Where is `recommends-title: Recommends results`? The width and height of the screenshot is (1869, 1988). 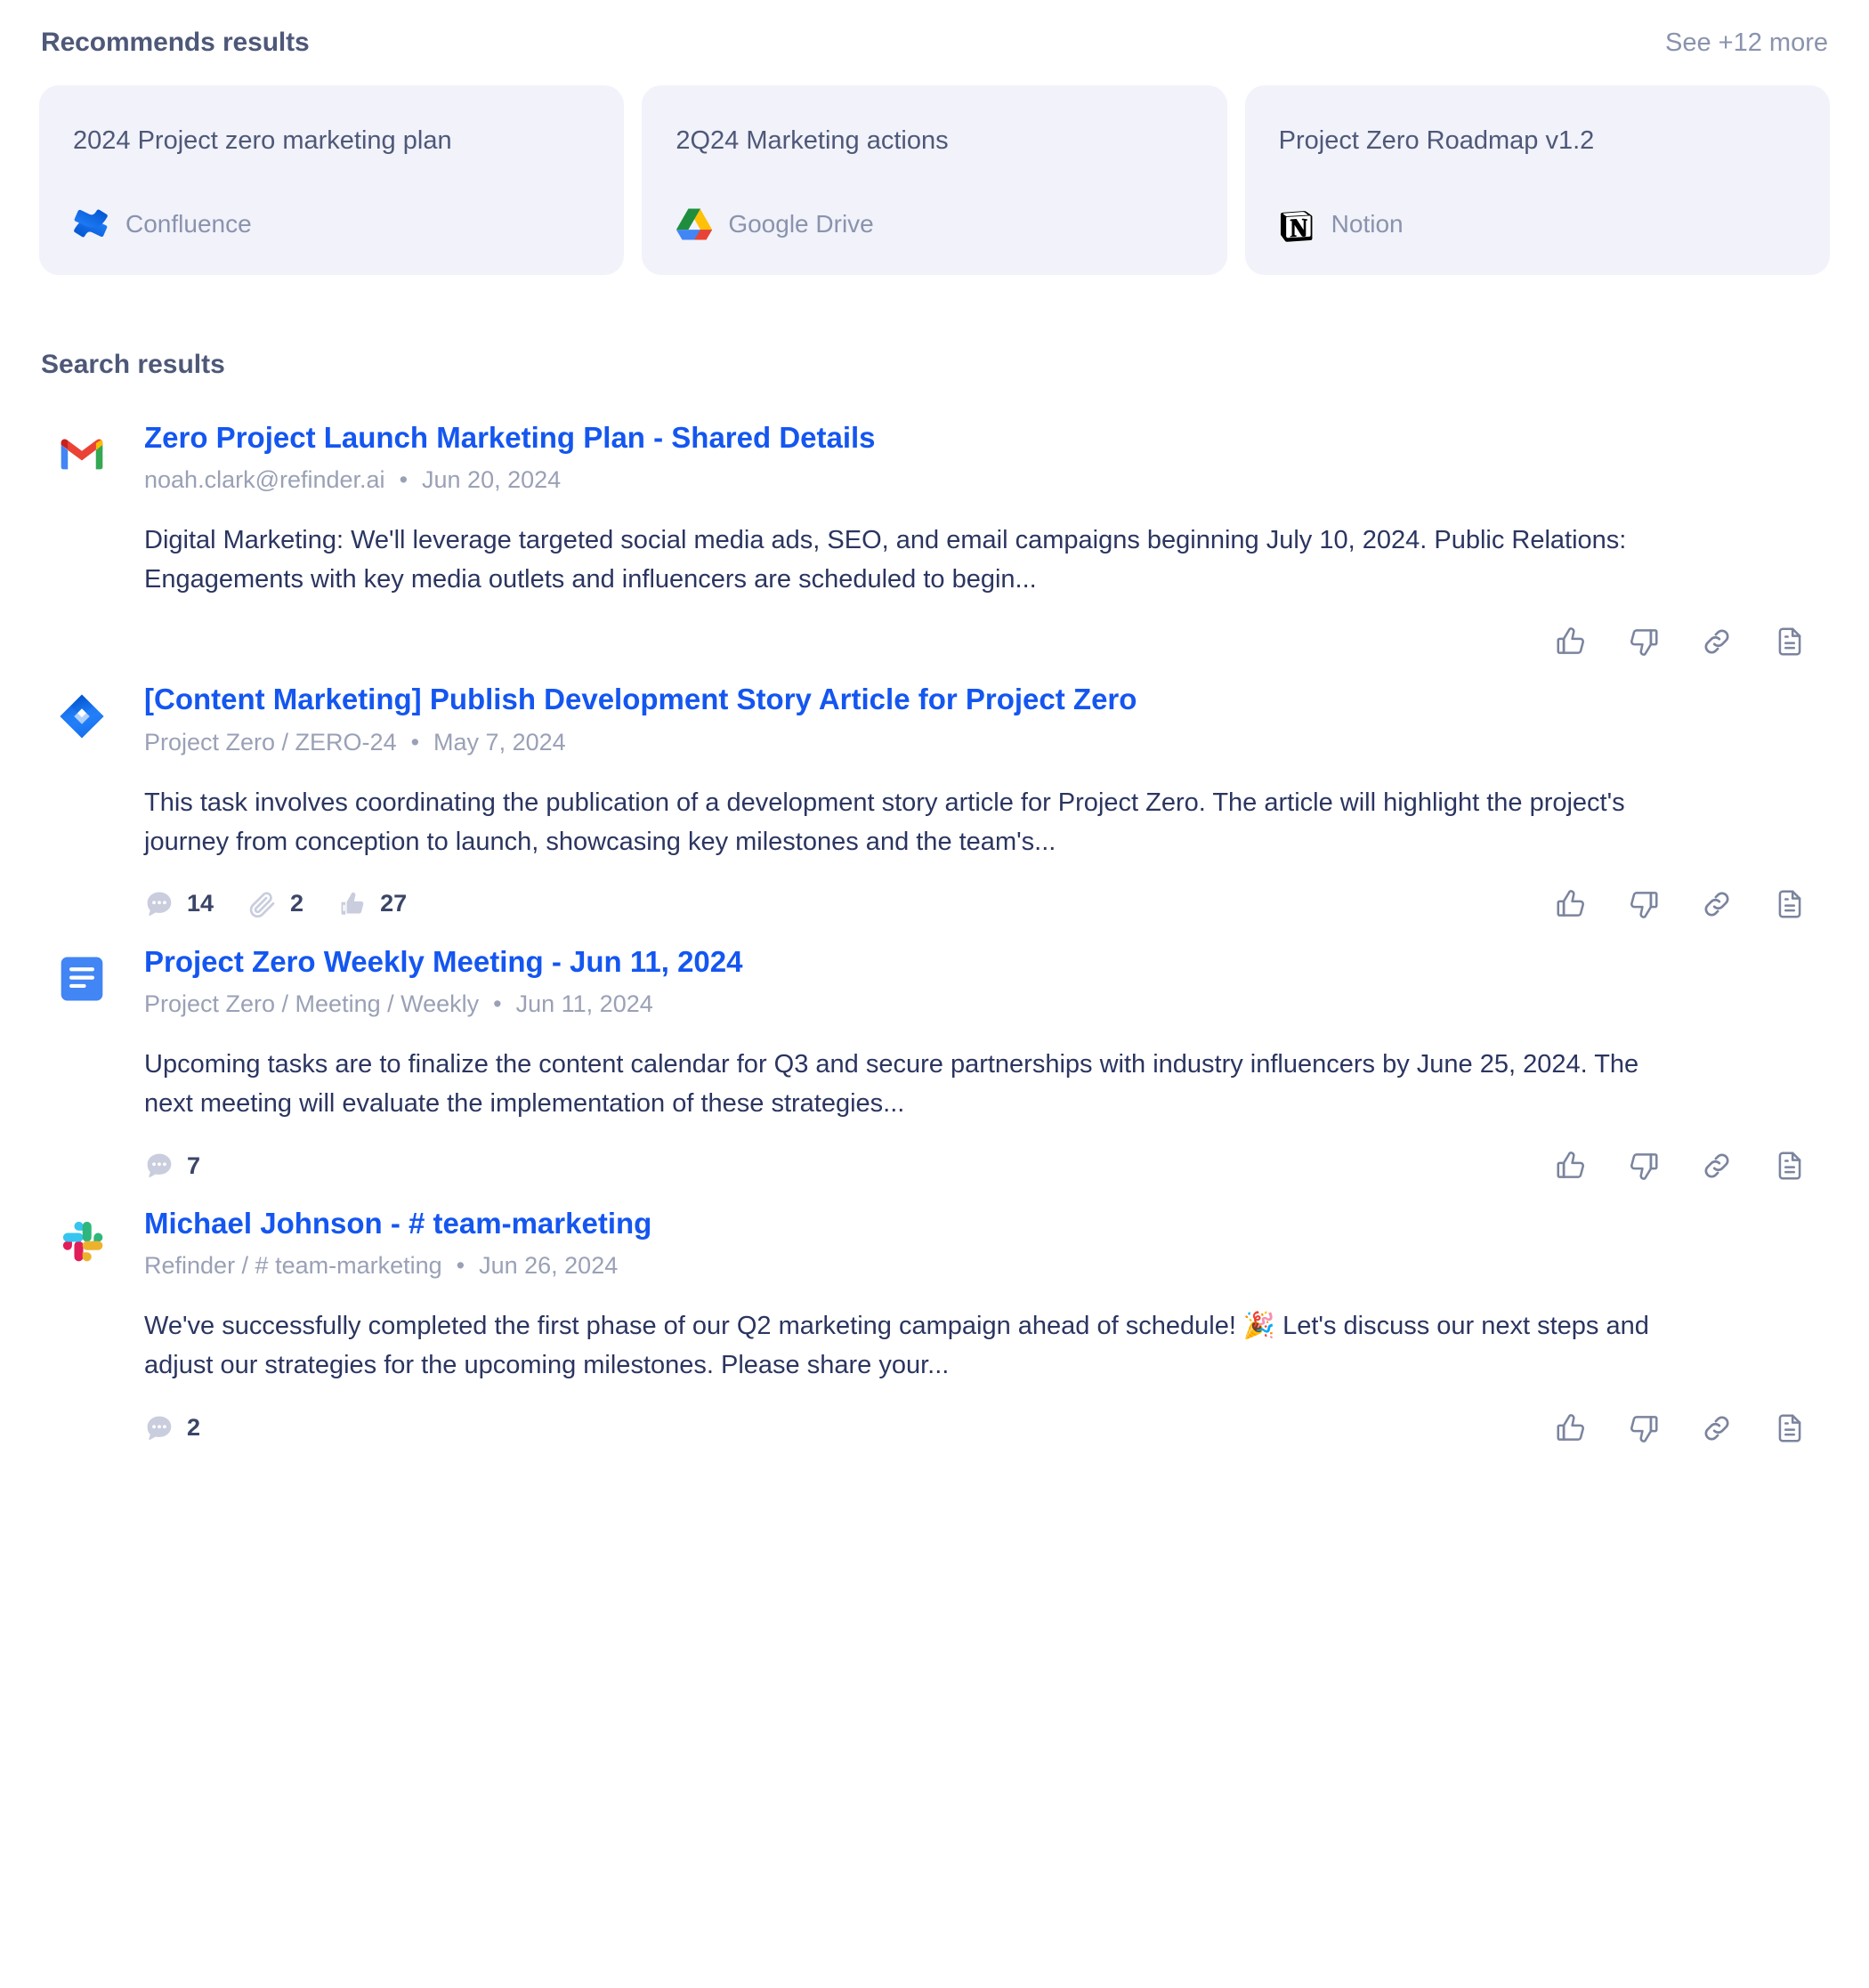
recommends-title: Recommends results is located at coordinates (176, 42).